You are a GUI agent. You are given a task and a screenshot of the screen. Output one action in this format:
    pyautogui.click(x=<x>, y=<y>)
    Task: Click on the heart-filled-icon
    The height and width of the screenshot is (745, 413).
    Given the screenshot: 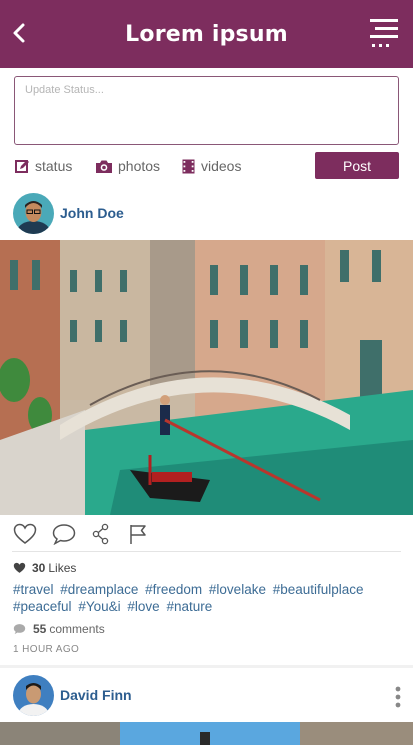 What is the action you would take?
    pyautogui.click(x=19, y=567)
    